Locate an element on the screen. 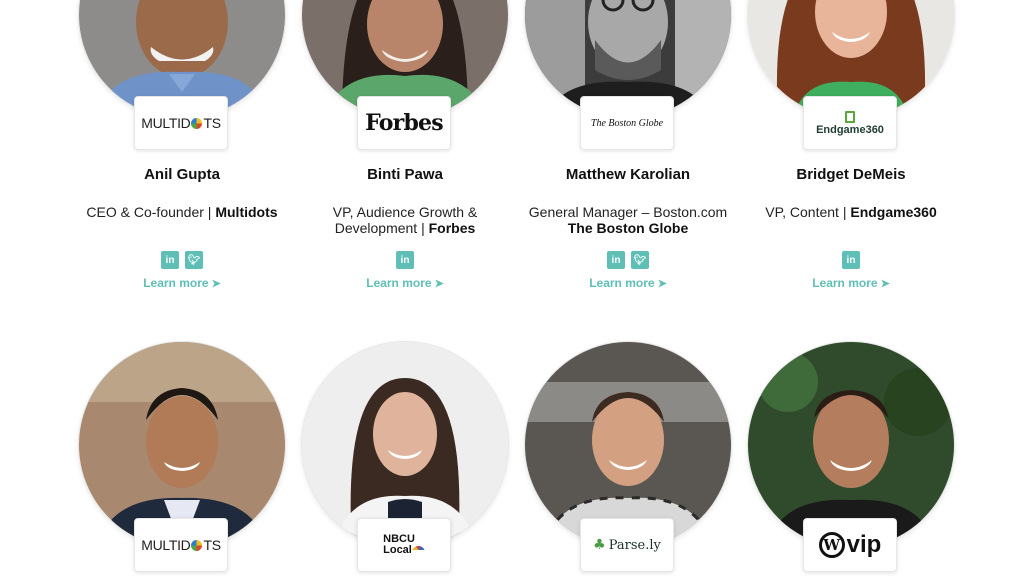 The width and height of the screenshot is (1024, 576). company-logo-boston-globe: The Boston Globe is located at coordinates (627, 123).